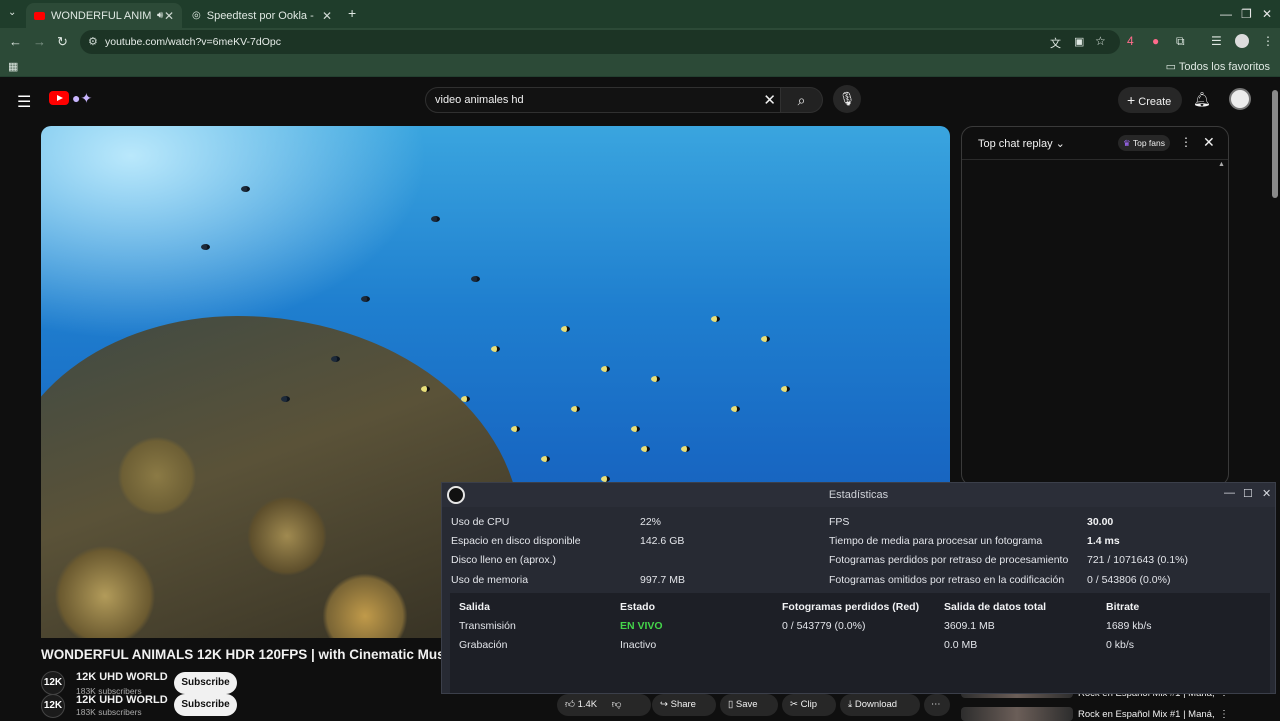 This screenshot has width=1280, height=721. Describe the element at coordinates (769, 100) in the screenshot. I see `clear-search-icon: ✕` at that location.